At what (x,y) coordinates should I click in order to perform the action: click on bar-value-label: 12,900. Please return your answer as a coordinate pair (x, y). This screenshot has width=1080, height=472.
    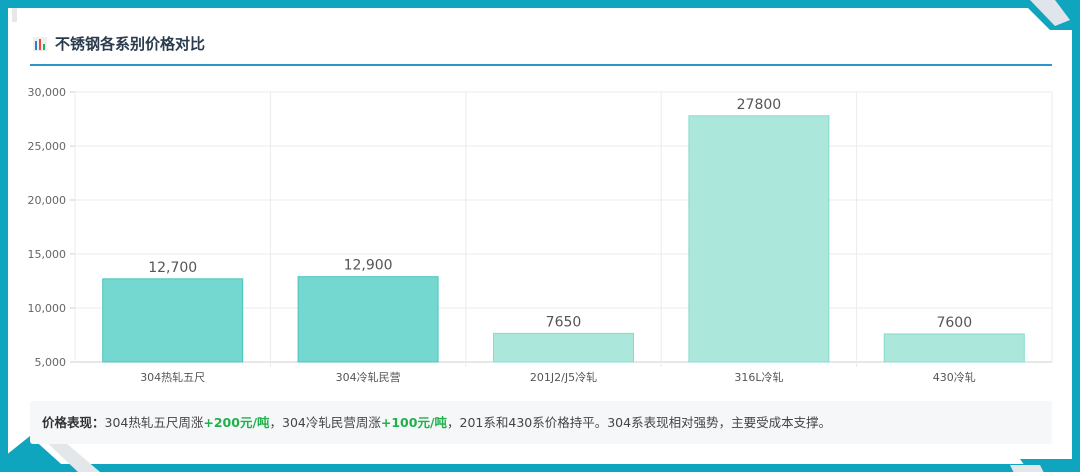
    Looking at the image, I should click on (368, 266).